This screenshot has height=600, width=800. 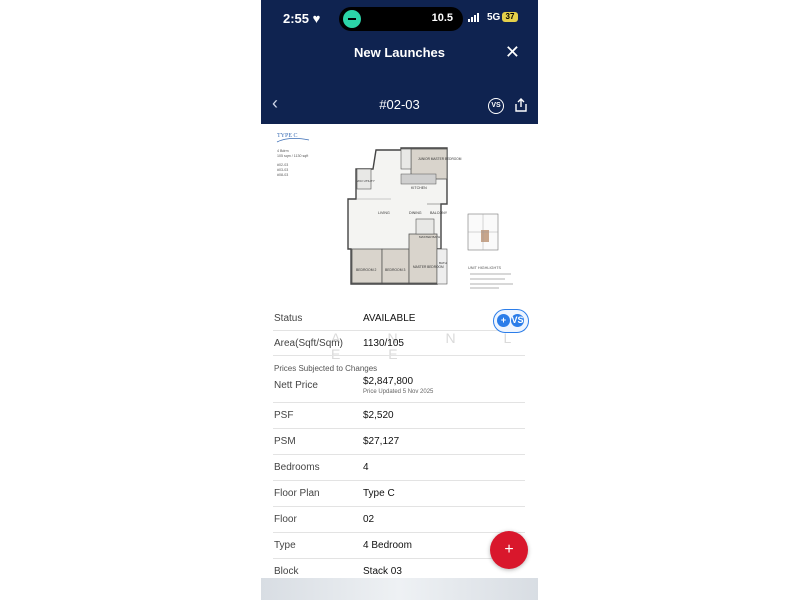 What do you see at coordinates (509, 550) in the screenshot?
I see `floating-add-button: +` at bounding box center [509, 550].